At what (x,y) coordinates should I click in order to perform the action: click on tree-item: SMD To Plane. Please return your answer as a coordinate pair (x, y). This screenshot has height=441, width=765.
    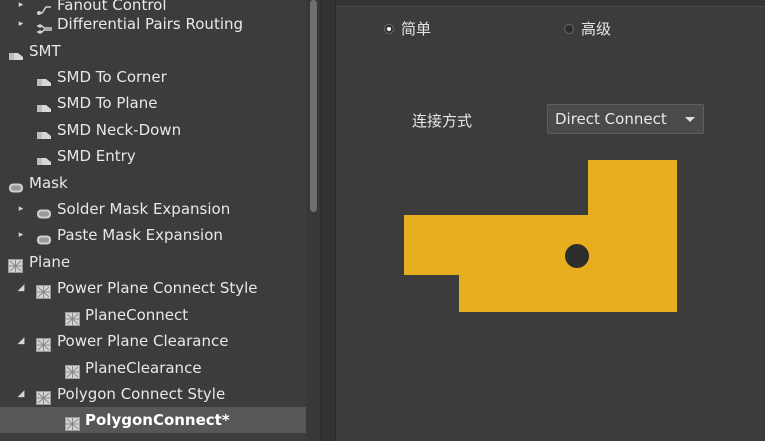
    Looking at the image, I should click on (153, 103).